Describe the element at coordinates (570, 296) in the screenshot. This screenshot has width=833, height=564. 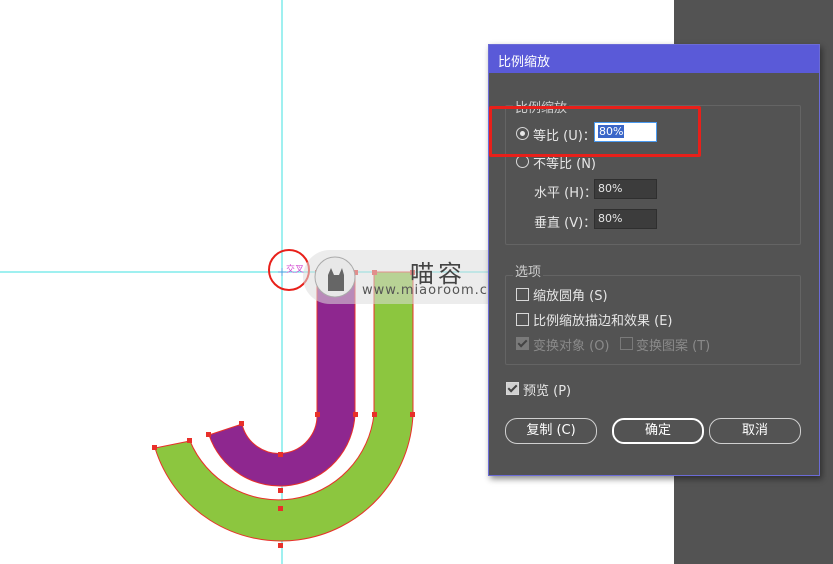
I see `scale-corners-label: 缩放圆角 (S)` at that location.